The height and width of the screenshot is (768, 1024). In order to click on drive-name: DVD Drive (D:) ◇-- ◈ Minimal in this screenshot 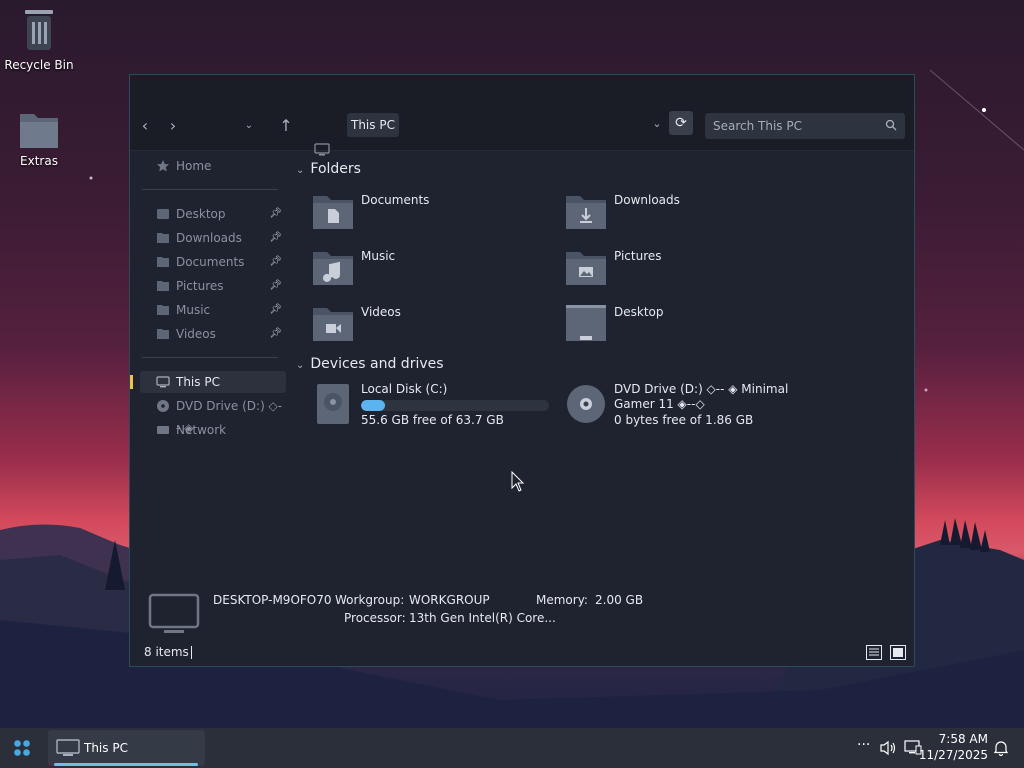, I will do `click(701, 389)`.